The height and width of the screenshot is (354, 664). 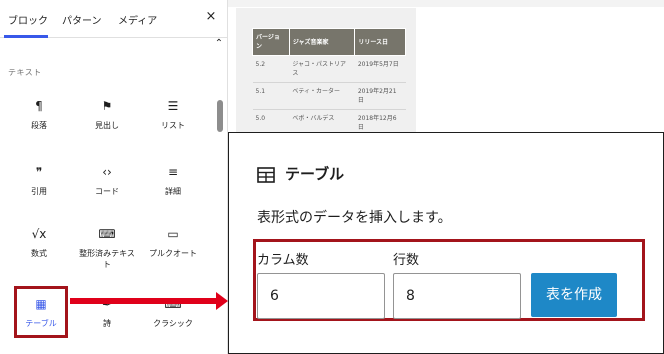 I want to click on table-row: 5.1 ベティ・カーター 2019年2月21日, so click(x=329, y=96).